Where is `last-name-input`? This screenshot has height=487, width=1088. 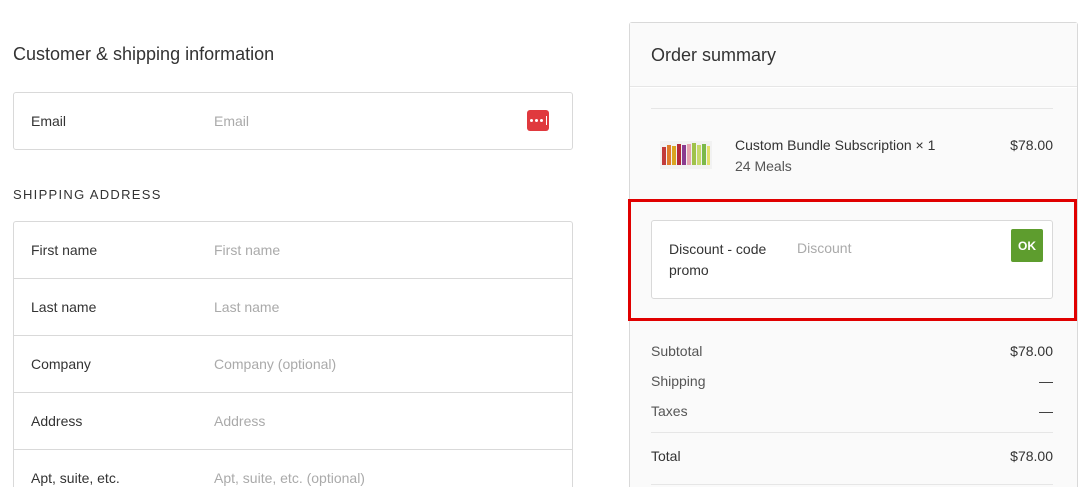 last-name-input is located at coordinates (364, 307).